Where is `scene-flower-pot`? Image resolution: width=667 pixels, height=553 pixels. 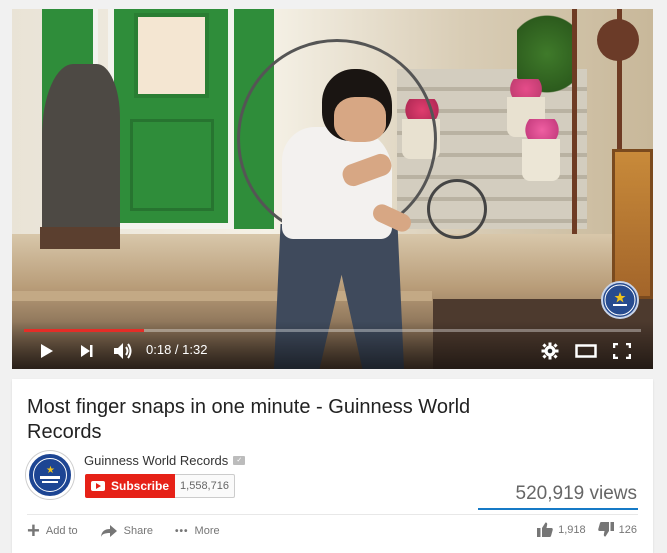
scene-flower-pot is located at coordinates (541, 160).